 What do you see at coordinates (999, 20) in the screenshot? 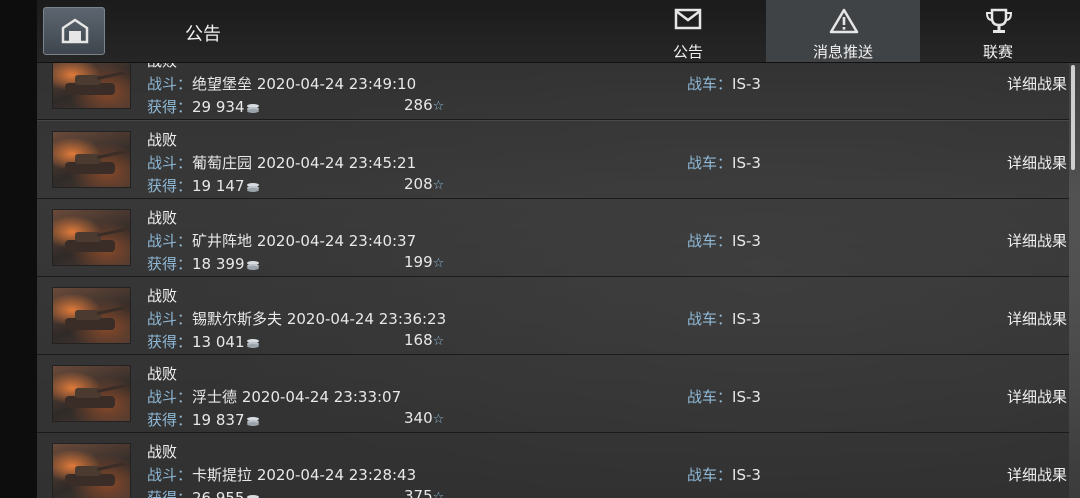
I see `trophy-icon` at bounding box center [999, 20].